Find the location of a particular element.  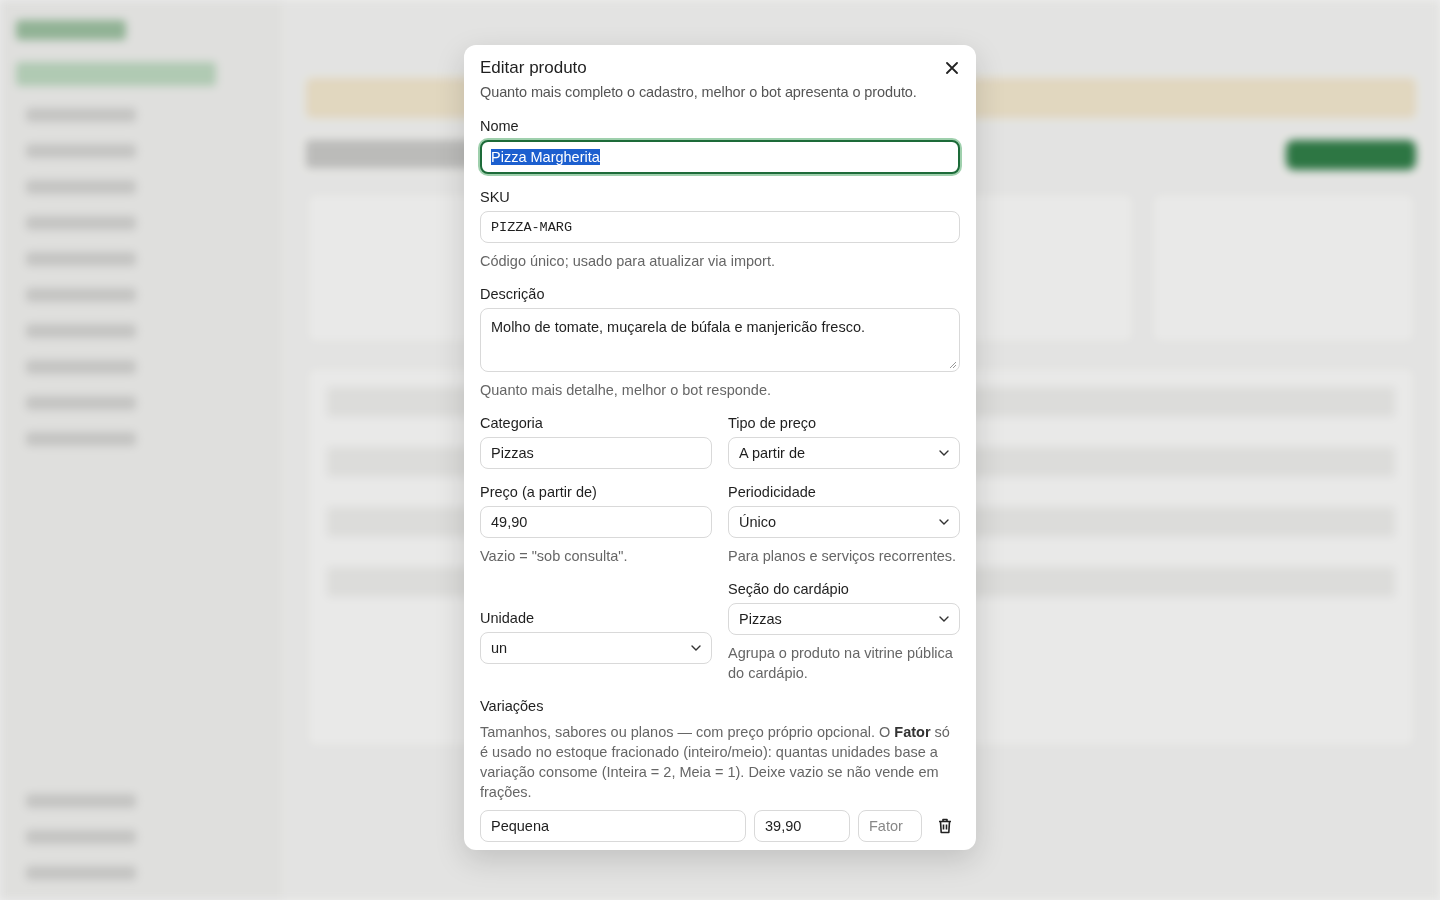

field-hint: Agrupa o produto na vitrine pública do cardápio. is located at coordinates (841, 663).